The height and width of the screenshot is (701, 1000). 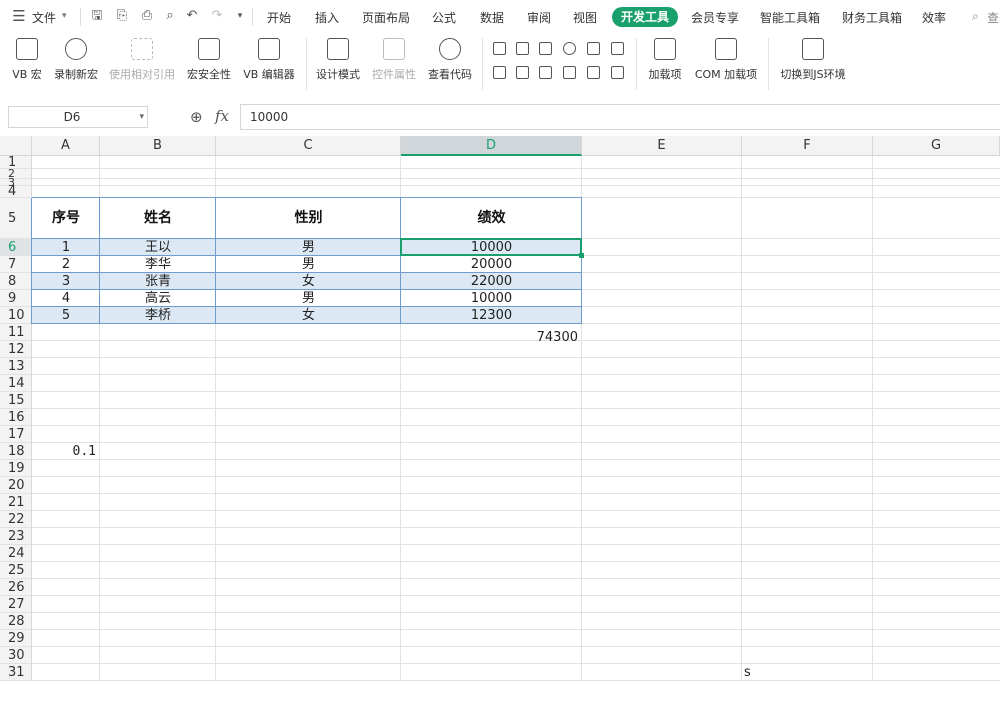 What do you see at coordinates (492, 17) in the screenshot?
I see `tab-data: 数据` at bounding box center [492, 17].